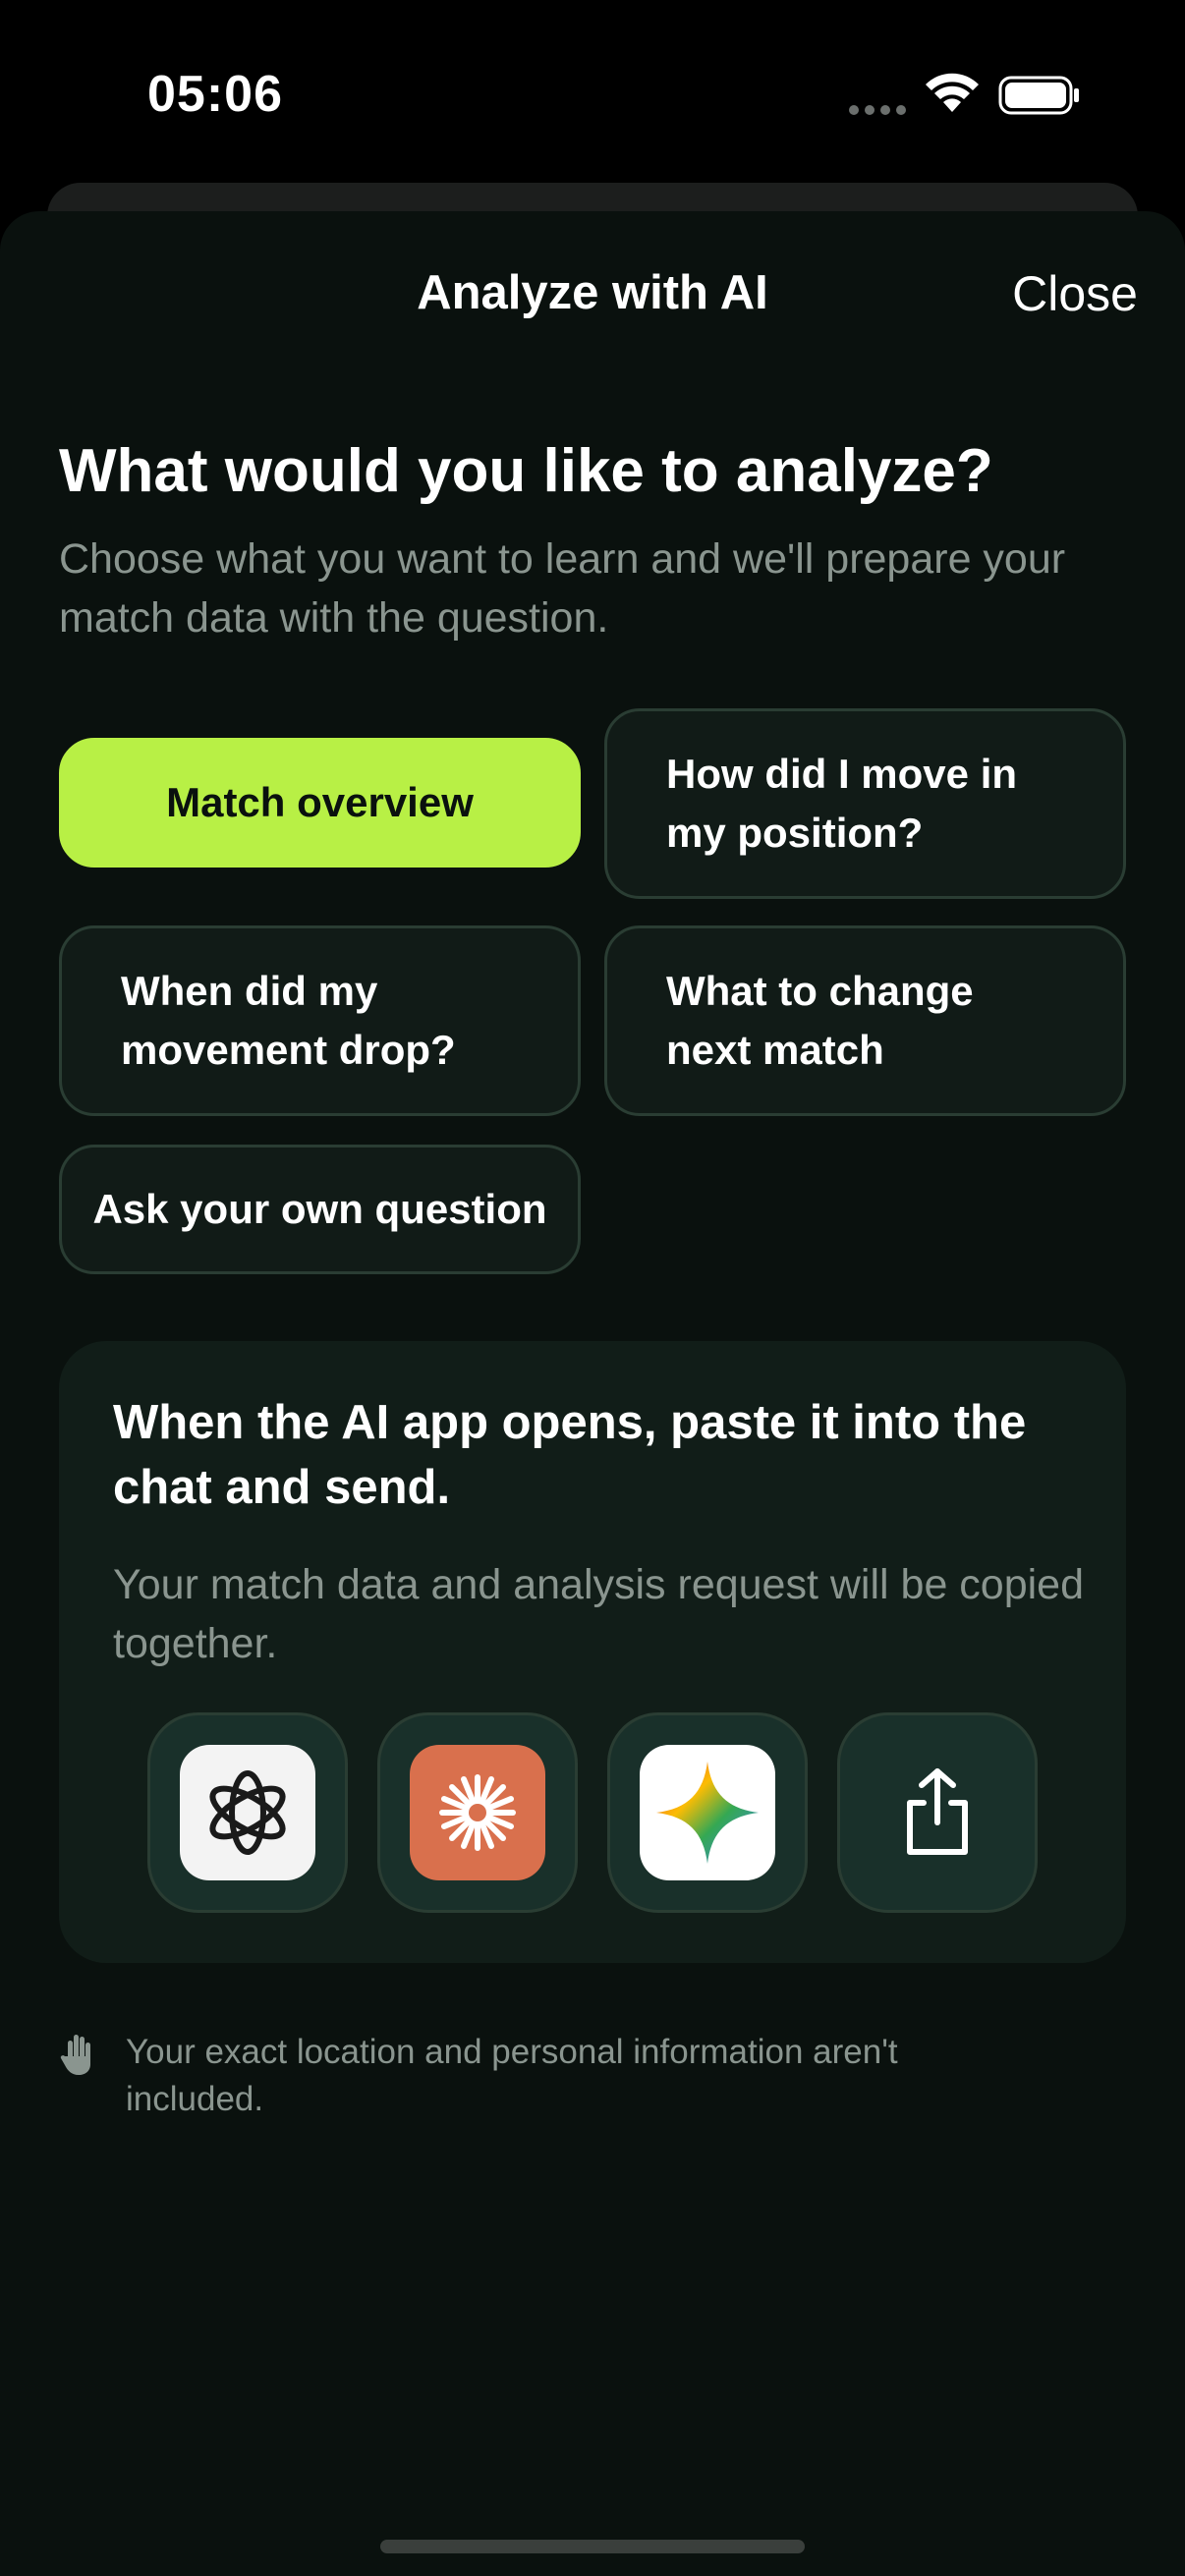 Image resolution: width=1185 pixels, height=2576 pixels. I want to click on share-button, so click(938, 1812).